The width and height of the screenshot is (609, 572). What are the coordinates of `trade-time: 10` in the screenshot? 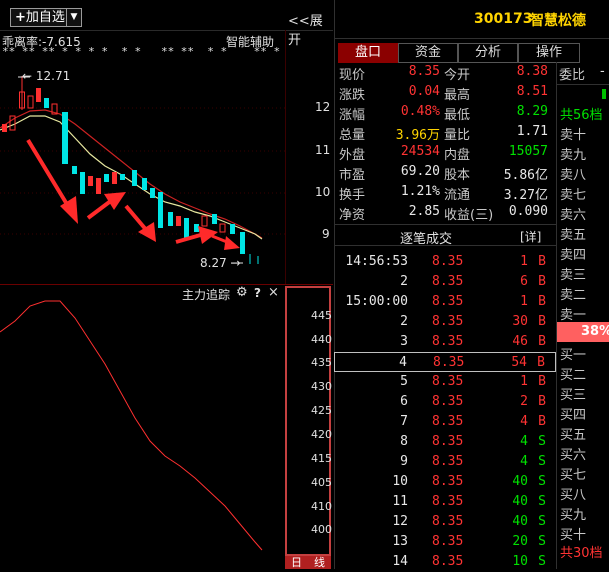 It's located at (400, 481).